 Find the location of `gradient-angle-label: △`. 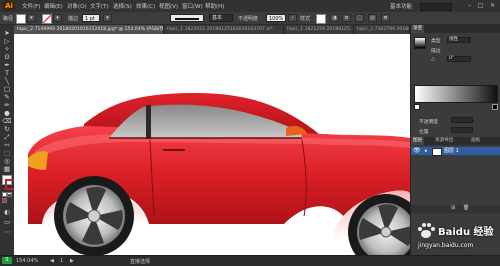

gradient-angle-label: △ is located at coordinates (433, 59).